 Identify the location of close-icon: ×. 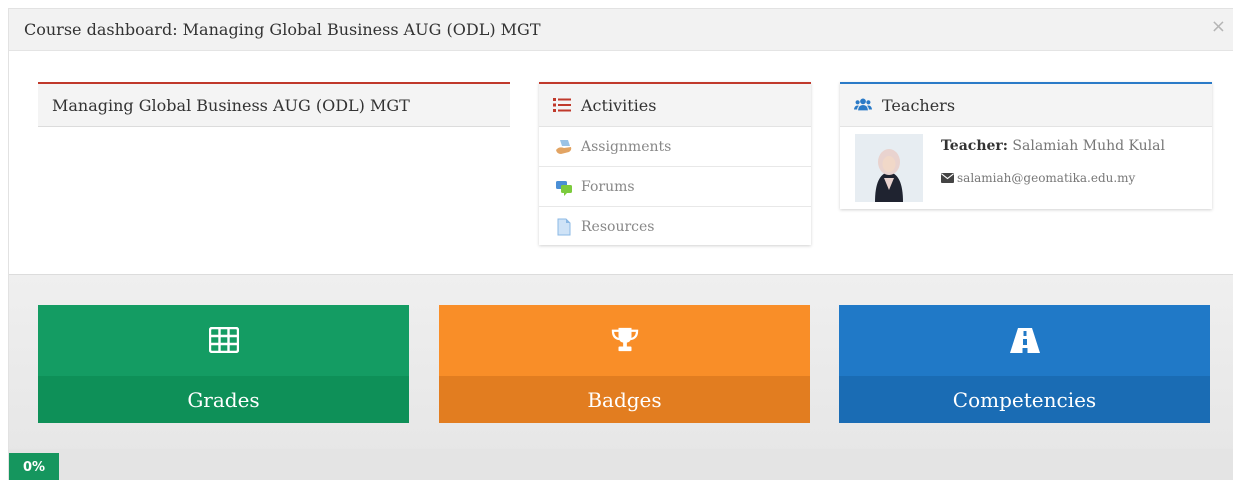
(1218, 27).